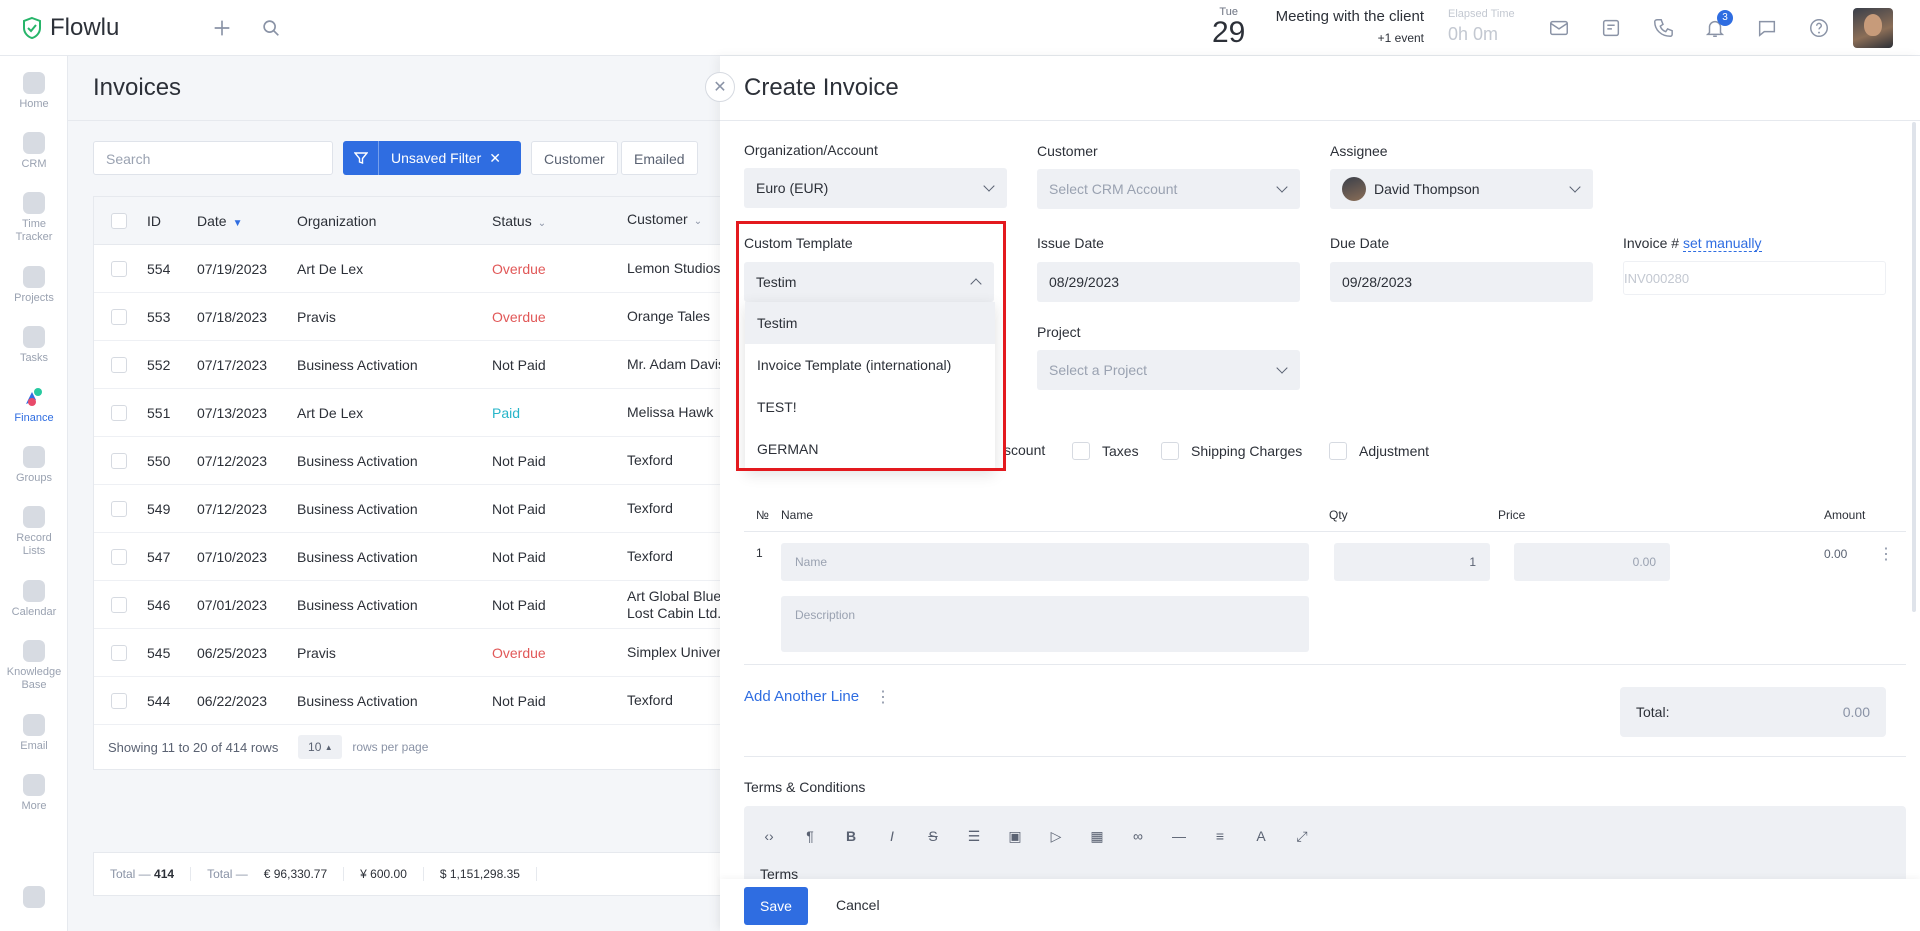  I want to click on nav-record-lists: Record Lists, so click(34, 532).